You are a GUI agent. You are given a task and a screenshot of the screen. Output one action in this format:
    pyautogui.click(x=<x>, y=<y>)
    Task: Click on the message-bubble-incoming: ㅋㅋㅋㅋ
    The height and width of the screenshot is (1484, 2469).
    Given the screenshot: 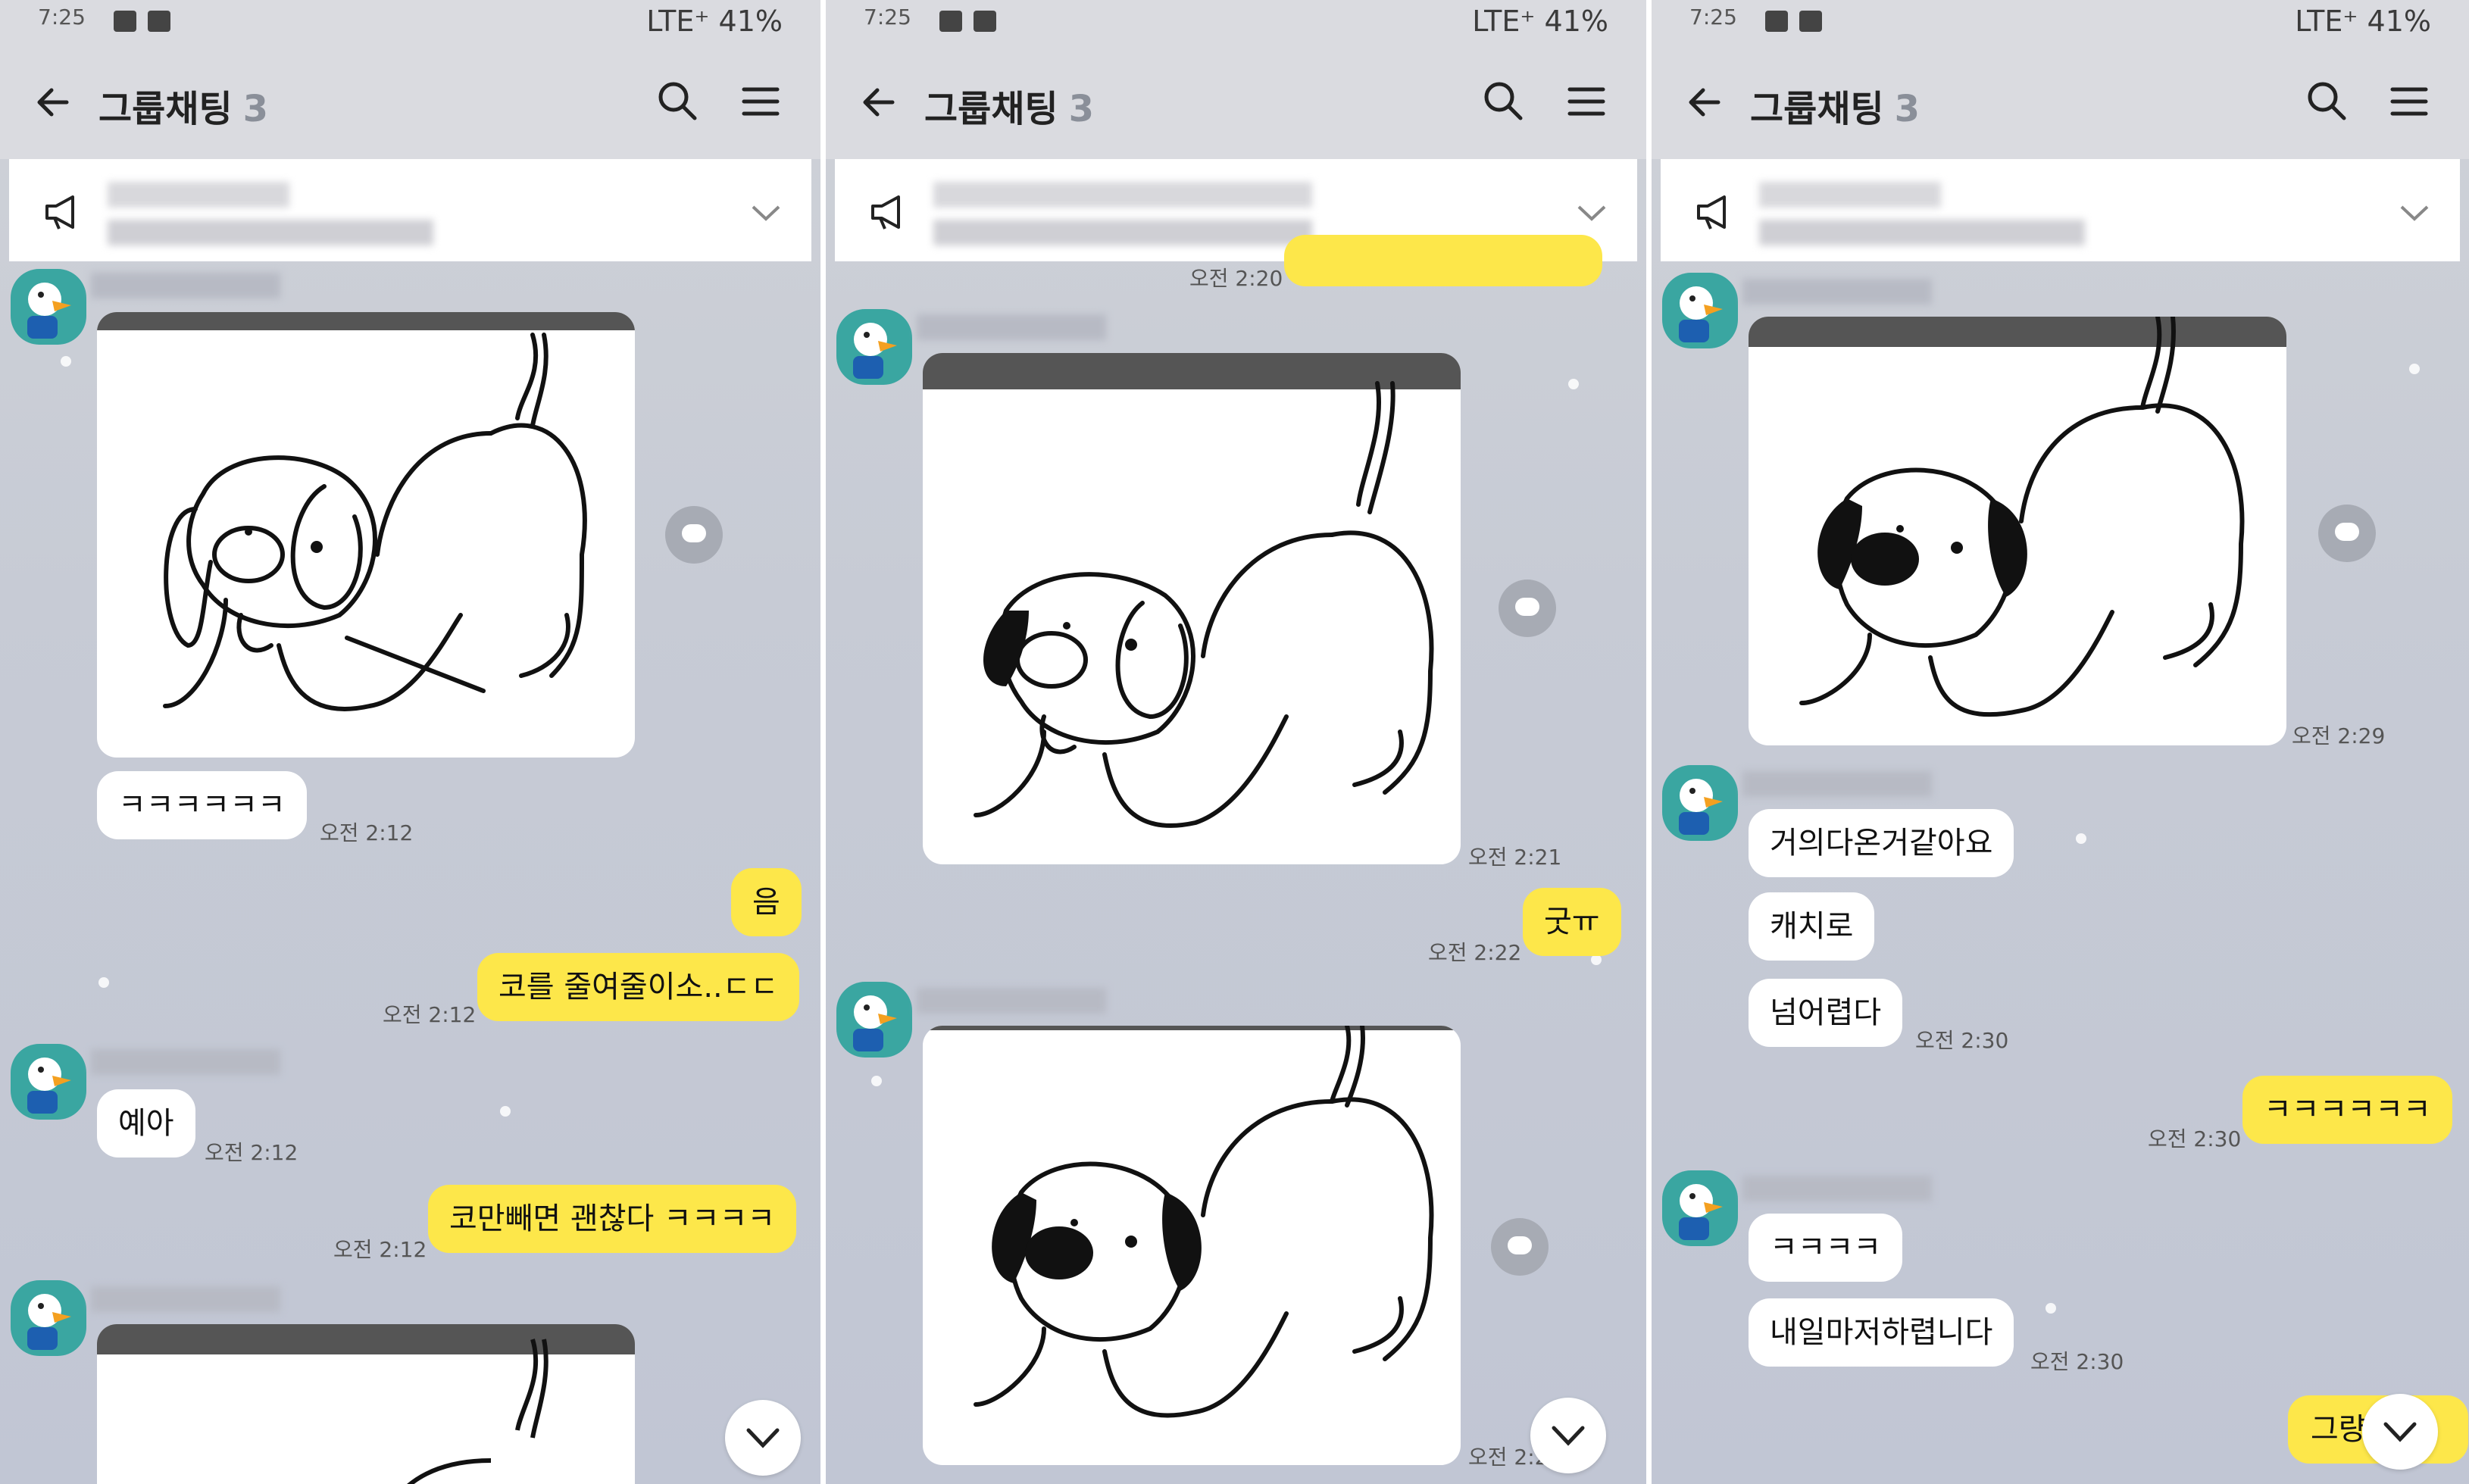 What is the action you would take?
    pyautogui.click(x=1826, y=1248)
    